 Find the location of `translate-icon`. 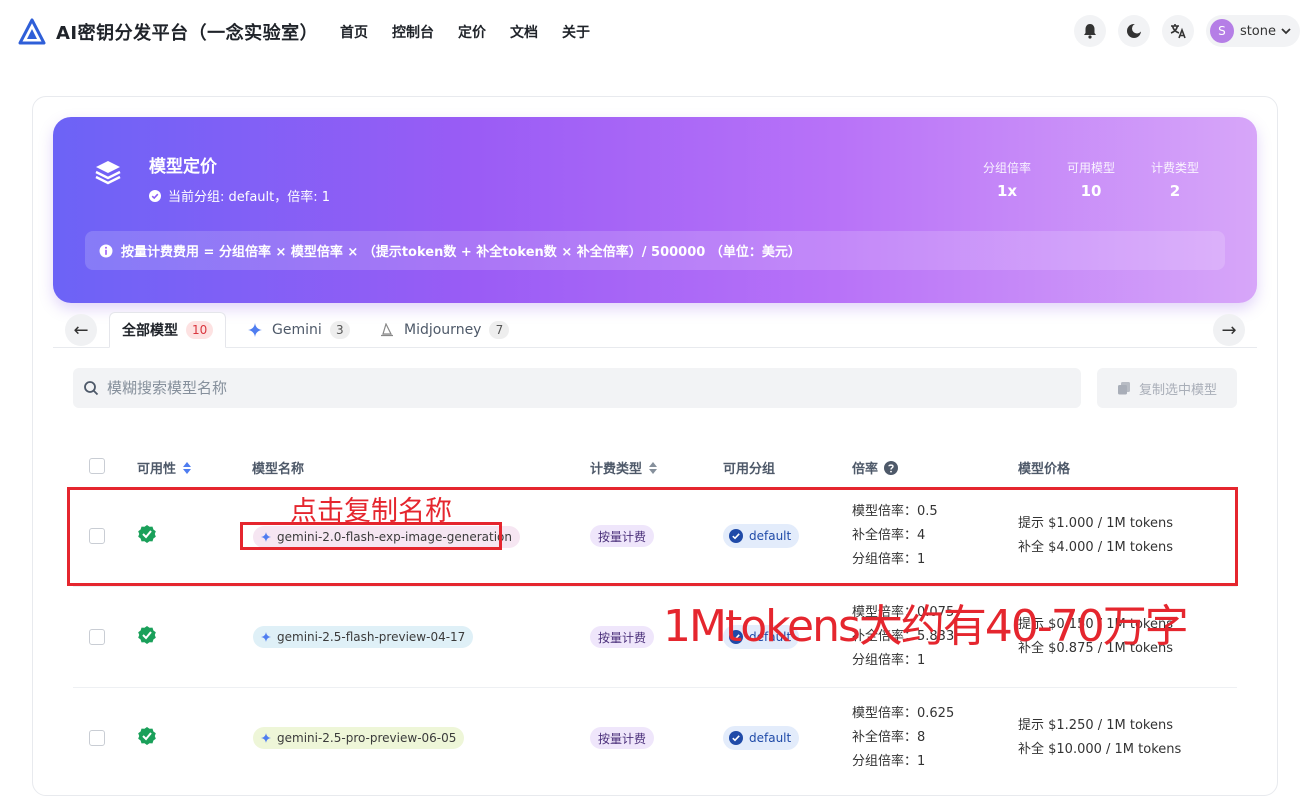

translate-icon is located at coordinates (1178, 31).